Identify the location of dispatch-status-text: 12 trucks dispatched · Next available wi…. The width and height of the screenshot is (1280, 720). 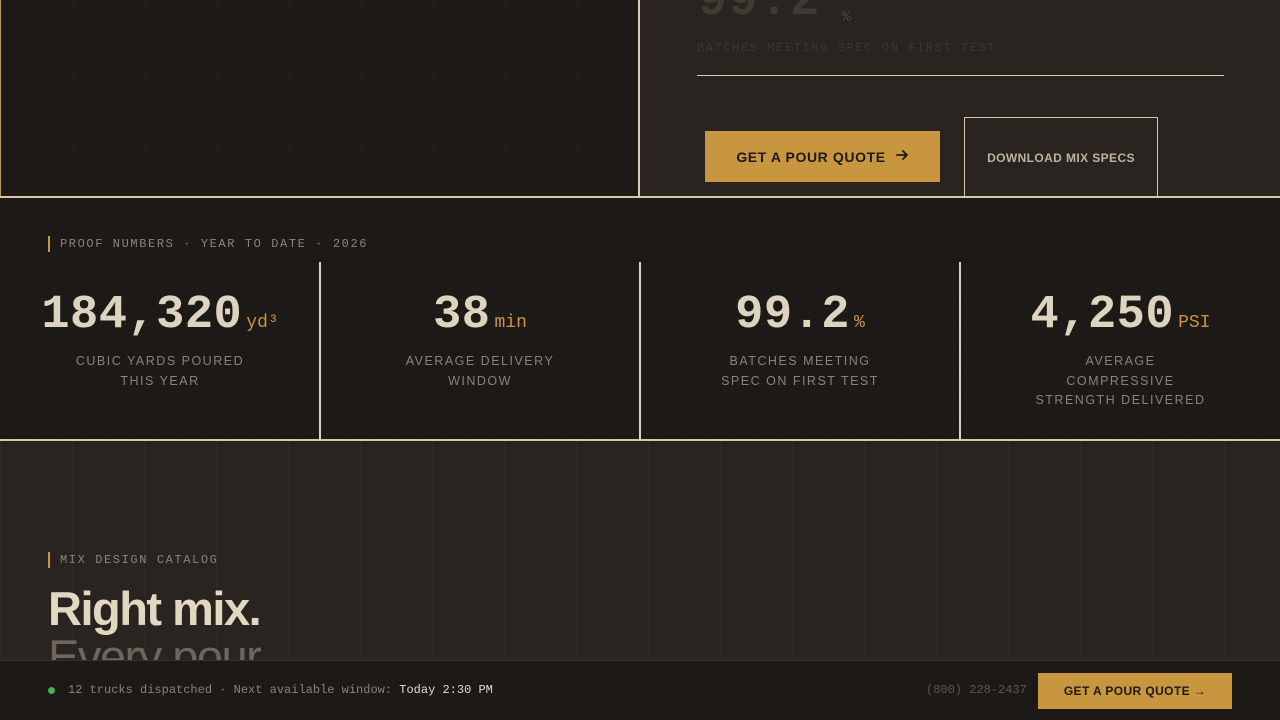
(234, 690).